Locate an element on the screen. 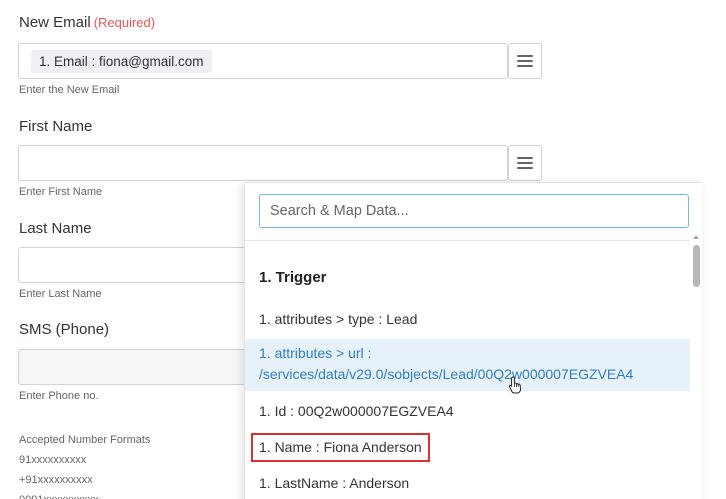  sms-hint: Enter Phone no. is located at coordinates (59, 396).